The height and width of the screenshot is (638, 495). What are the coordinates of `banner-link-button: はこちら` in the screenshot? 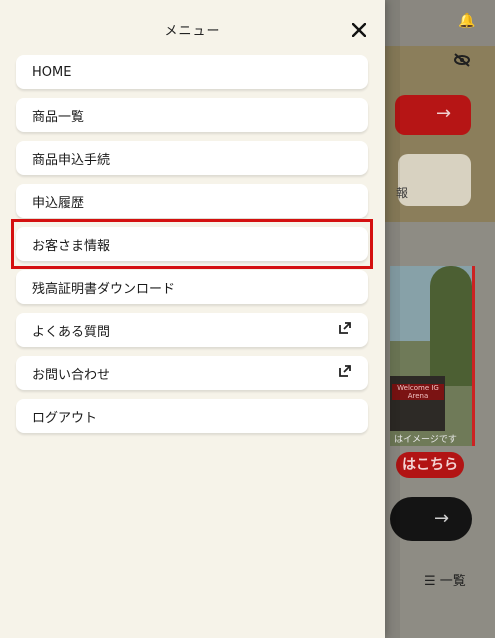 It's located at (430, 465).